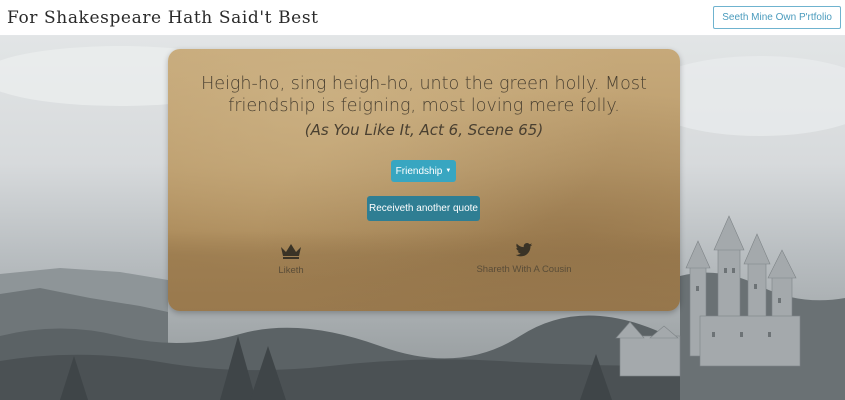  Describe the element at coordinates (424, 271) in the screenshot. I see `card-texture-band` at that location.